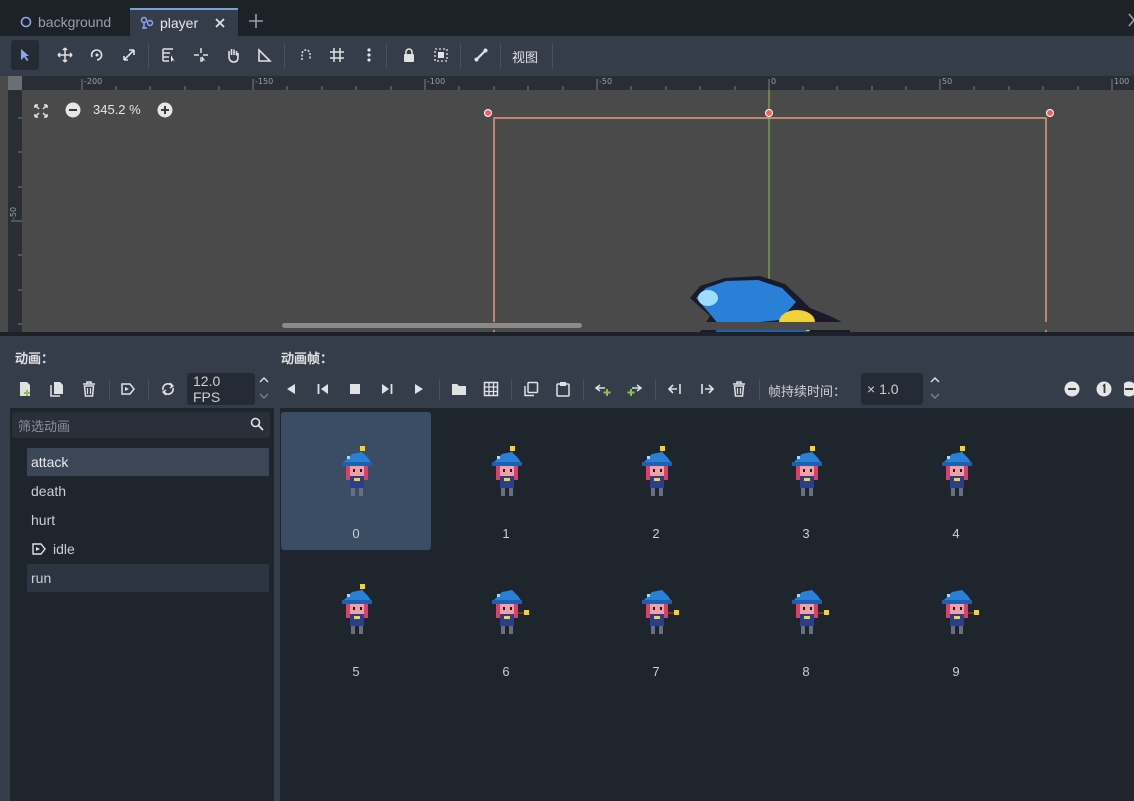 The height and width of the screenshot is (801, 1134). What do you see at coordinates (506, 619) in the screenshot?
I see `frame-cell: 6` at bounding box center [506, 619].